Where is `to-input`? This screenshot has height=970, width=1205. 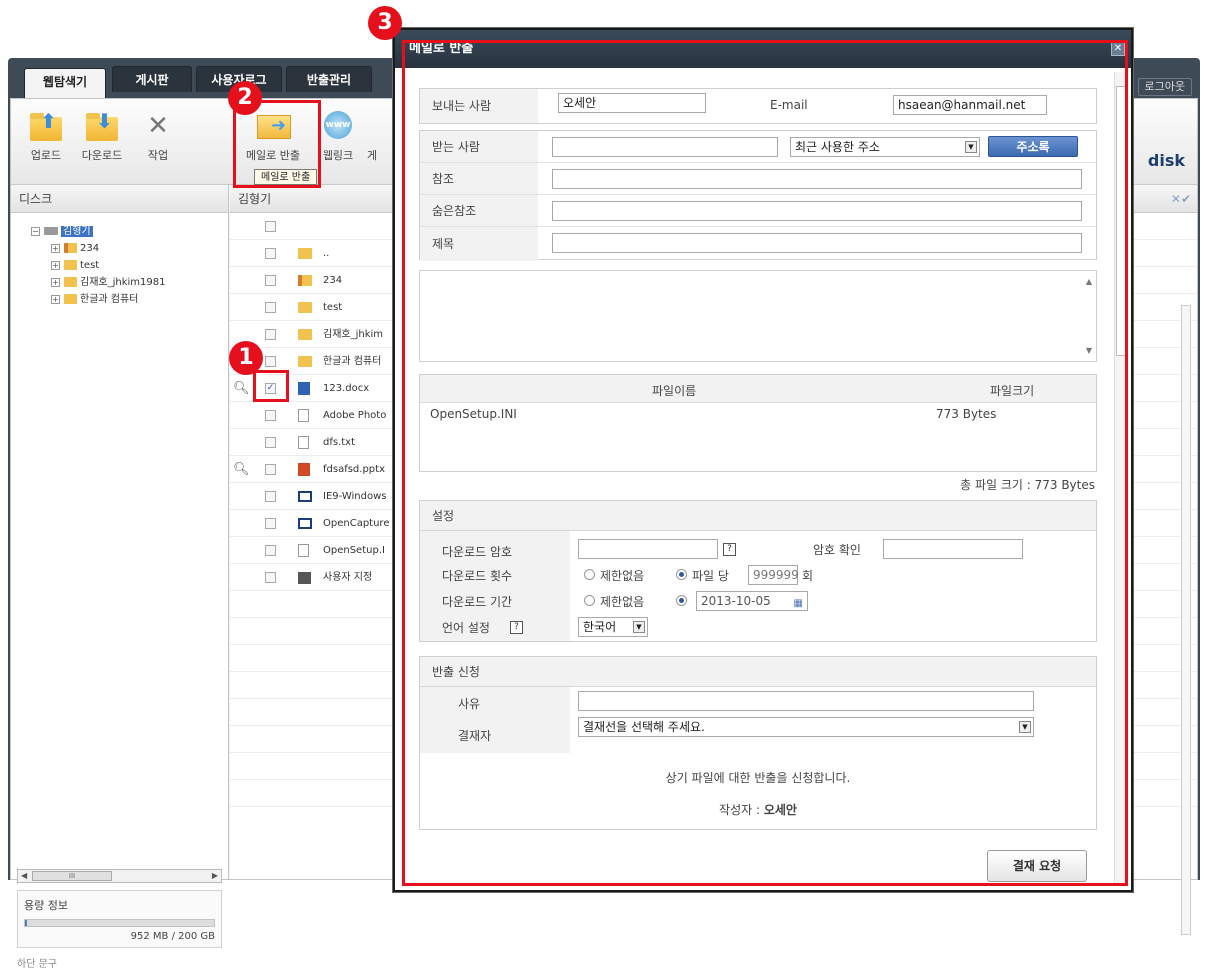 to-input is located at coordinates (665, 147).